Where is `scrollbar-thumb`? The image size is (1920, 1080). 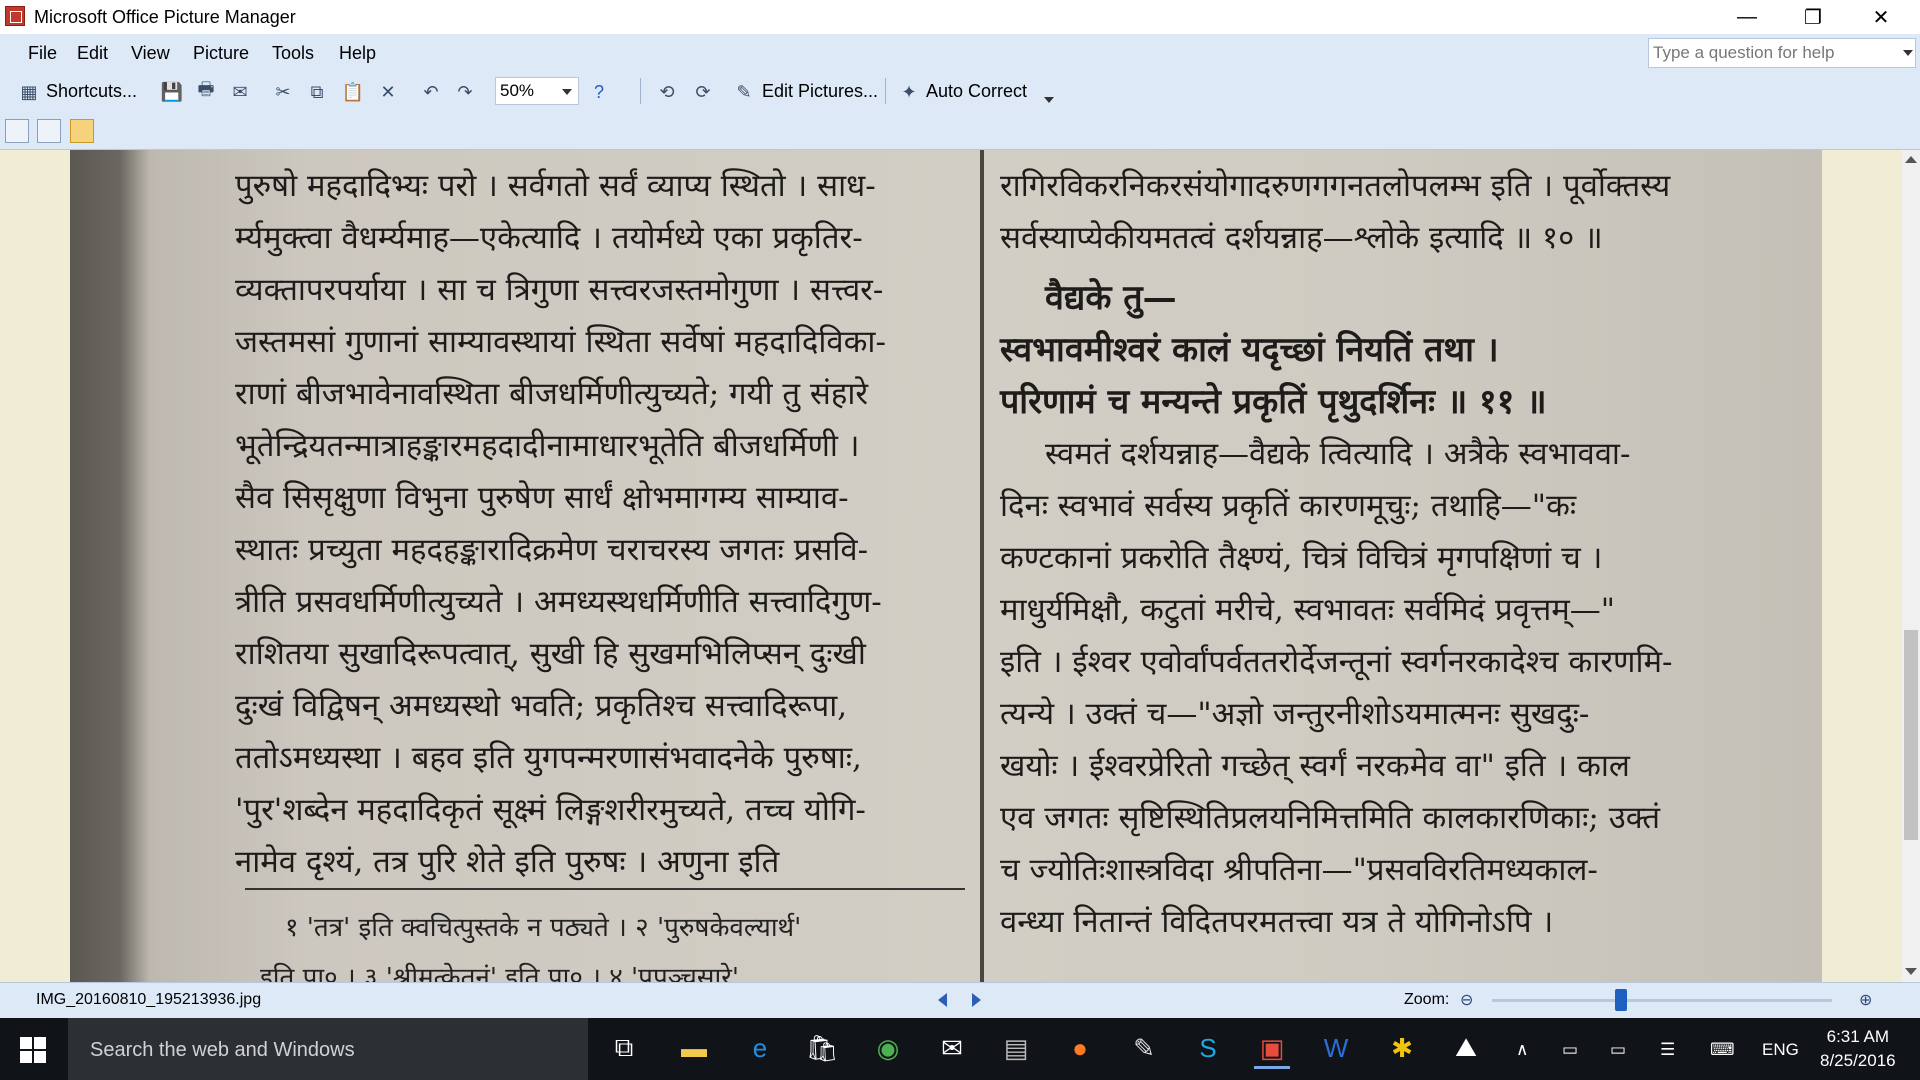
scrollbar-thumb is located at coordinates (1911, 735).